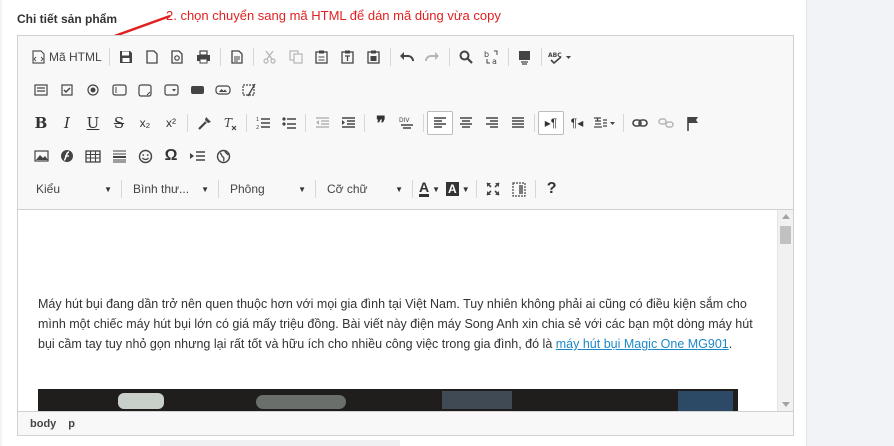  I want to click on unlink-icon, so click(666, 123).